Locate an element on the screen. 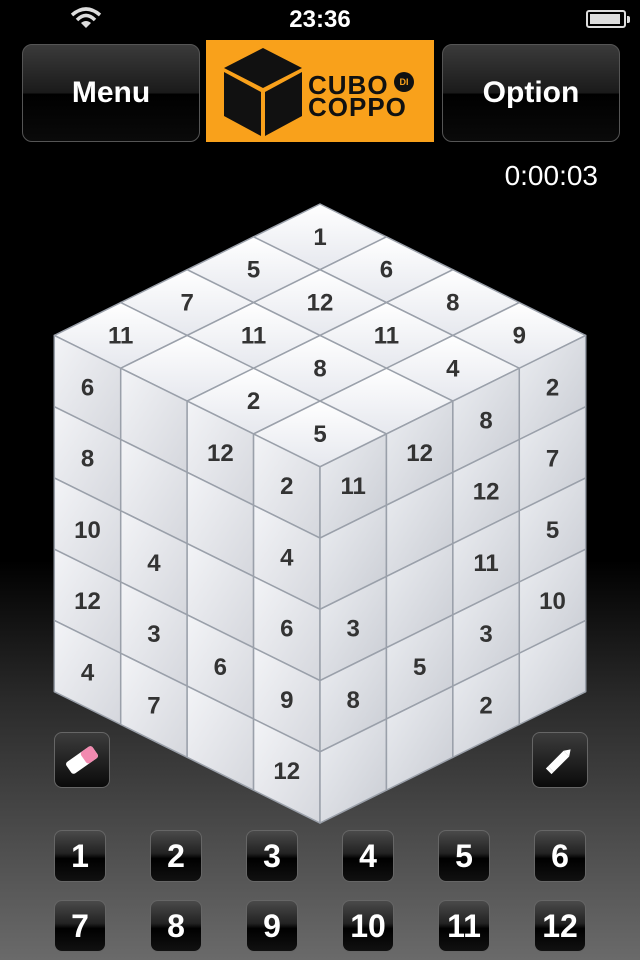 This screenshot has width=640, height=960. cube-top-number: 9 is located at coordinates (519, 335).